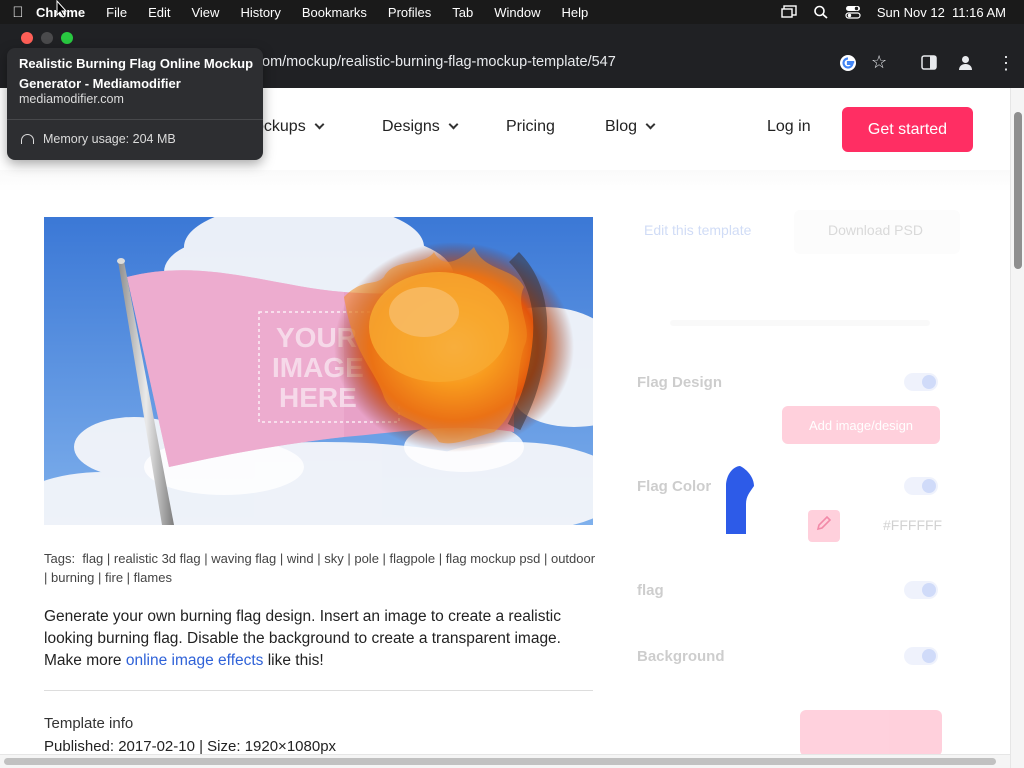 The image size is (1024, 768). I want to click on header-shadow, so click(505, 181).